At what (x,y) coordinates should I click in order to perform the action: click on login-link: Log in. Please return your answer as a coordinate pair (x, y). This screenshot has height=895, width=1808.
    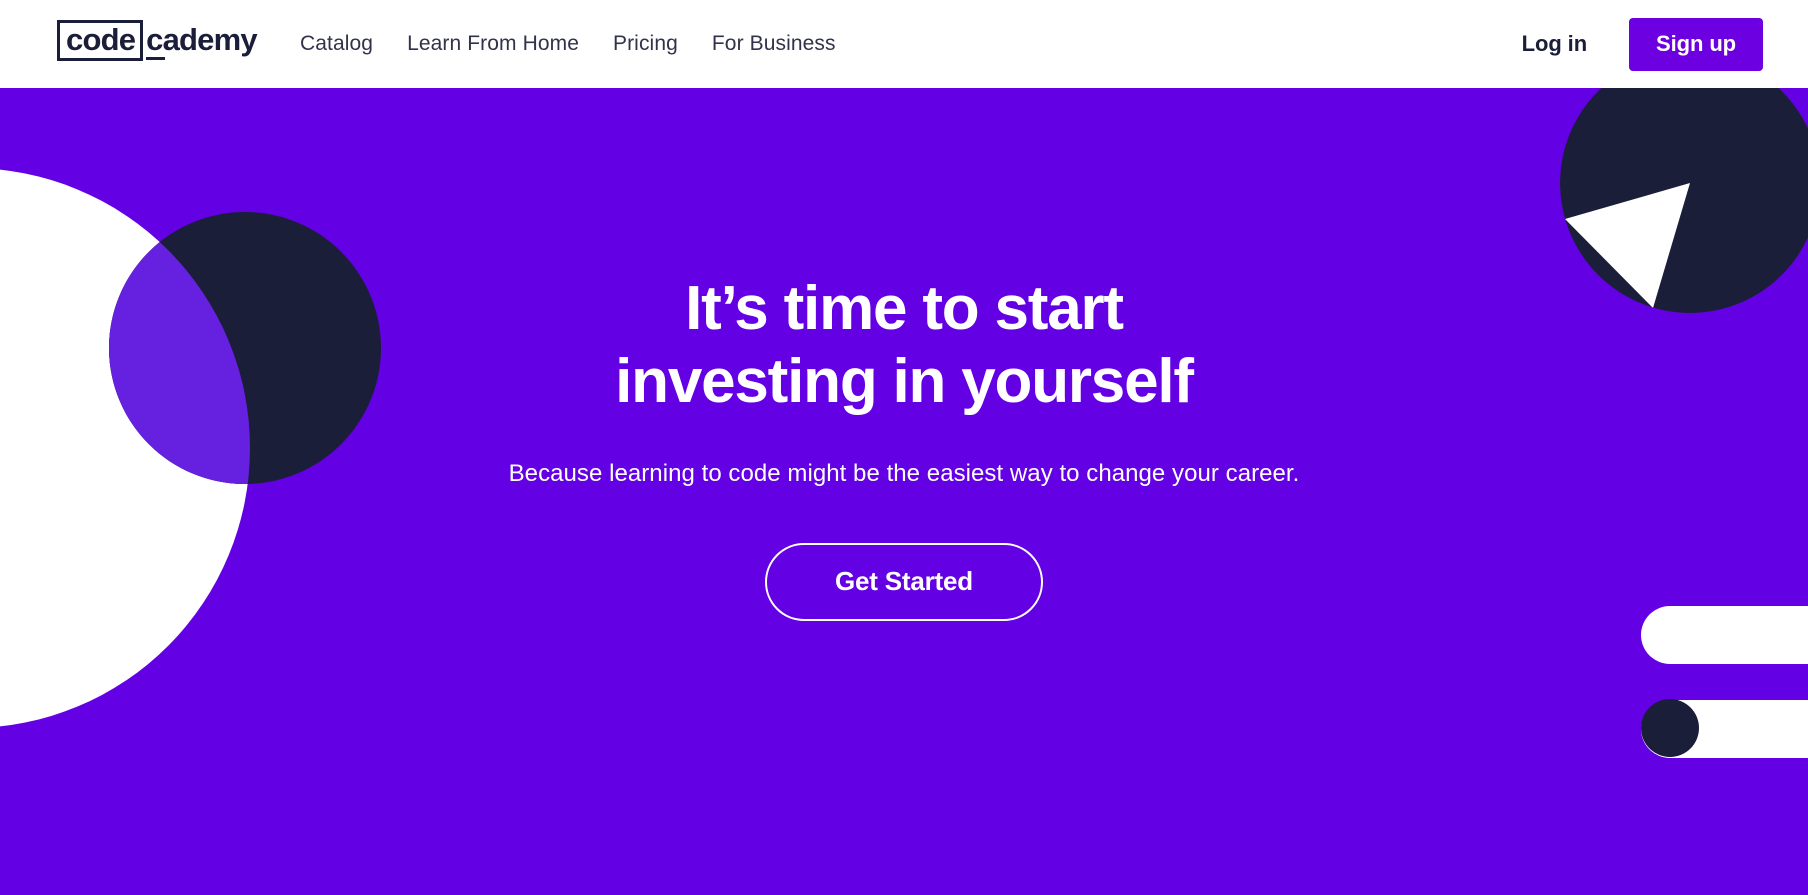
    Looking at the image, I should click on (1554, 44).